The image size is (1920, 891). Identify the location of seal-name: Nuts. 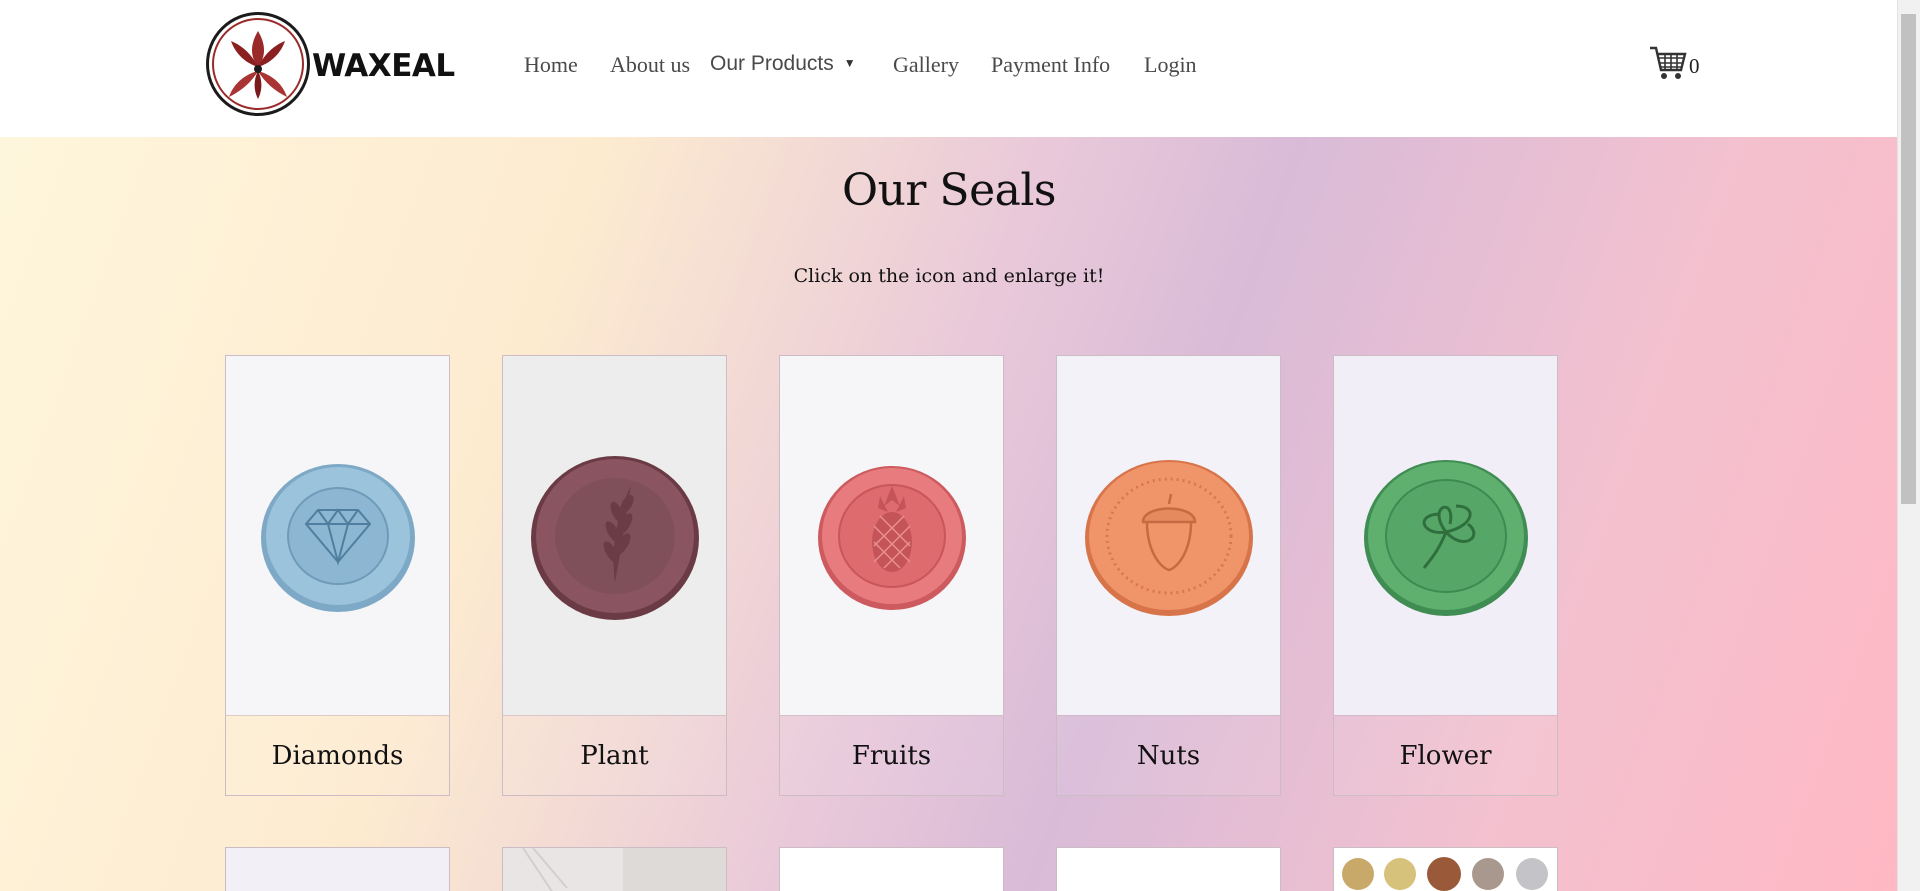
(1168, 755).